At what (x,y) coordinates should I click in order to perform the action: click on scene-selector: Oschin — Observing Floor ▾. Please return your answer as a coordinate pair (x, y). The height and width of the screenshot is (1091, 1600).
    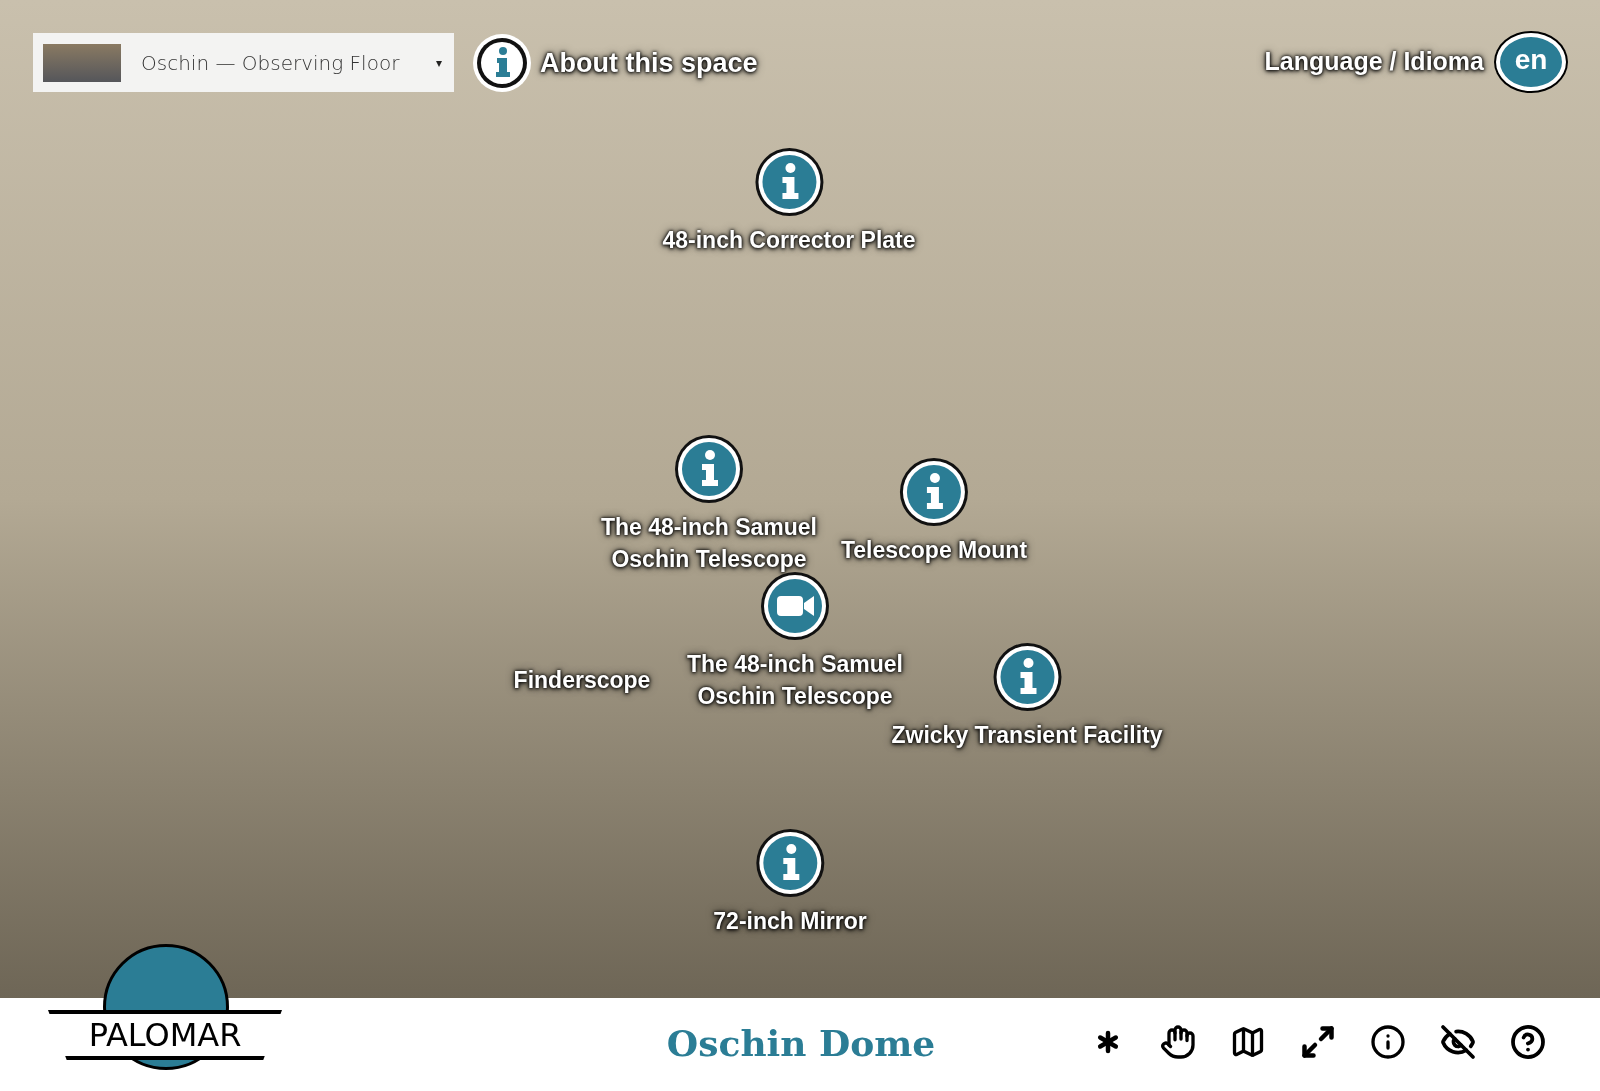
    Looking at the image, I should click on (243, 62).